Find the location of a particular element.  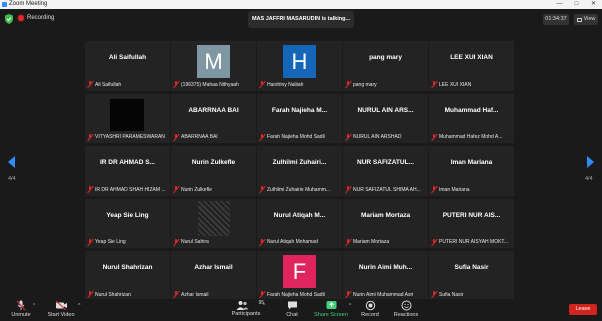

reactions-label: Reactions is located at coordinates (406, 315).